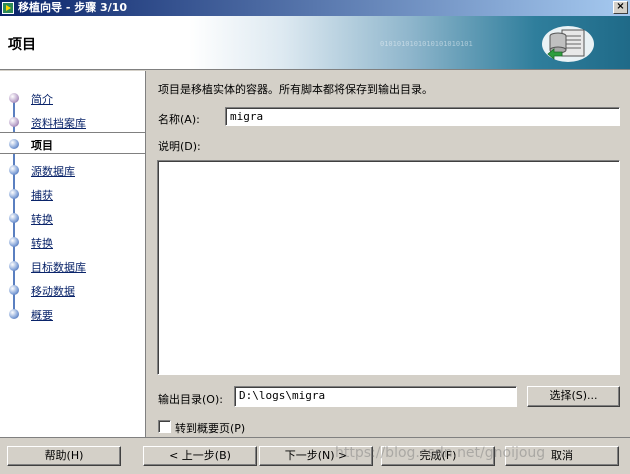  What do you see at coordinates (42, 315) in the screenshot?
I see `nav-item-label: 概要` at bounding box center [42, 315].